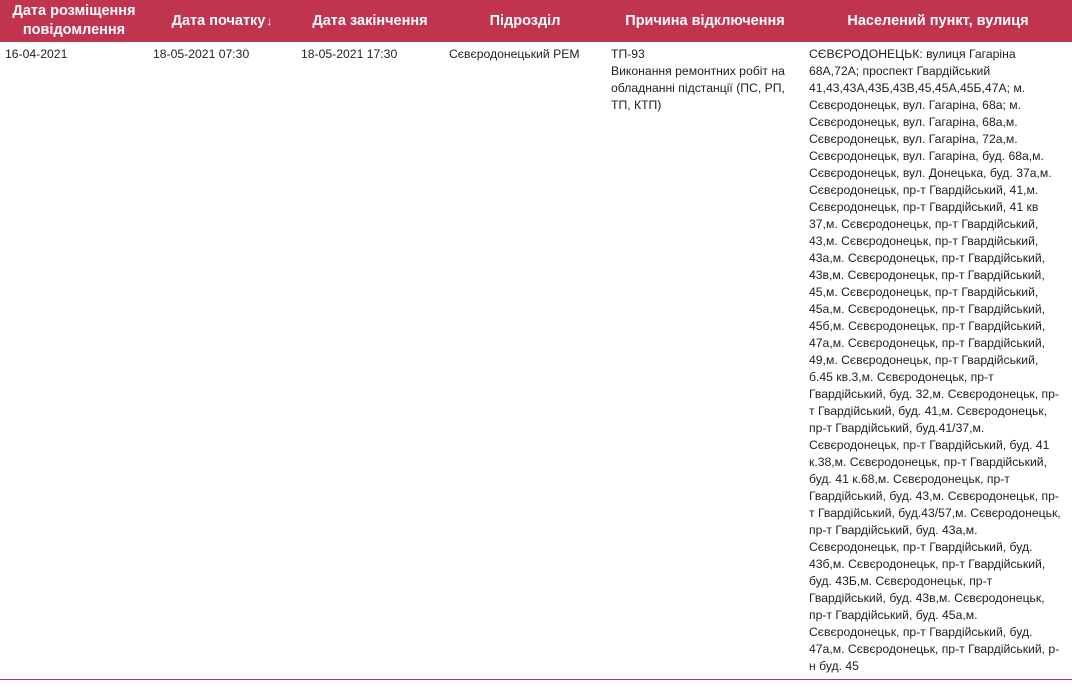 The width and height of the screenshot is (1072, 699). Describe the element at coordinates (201, 54) in the screenshot. I see `cell-start-date: 18-05-2021 07:30` at that location.